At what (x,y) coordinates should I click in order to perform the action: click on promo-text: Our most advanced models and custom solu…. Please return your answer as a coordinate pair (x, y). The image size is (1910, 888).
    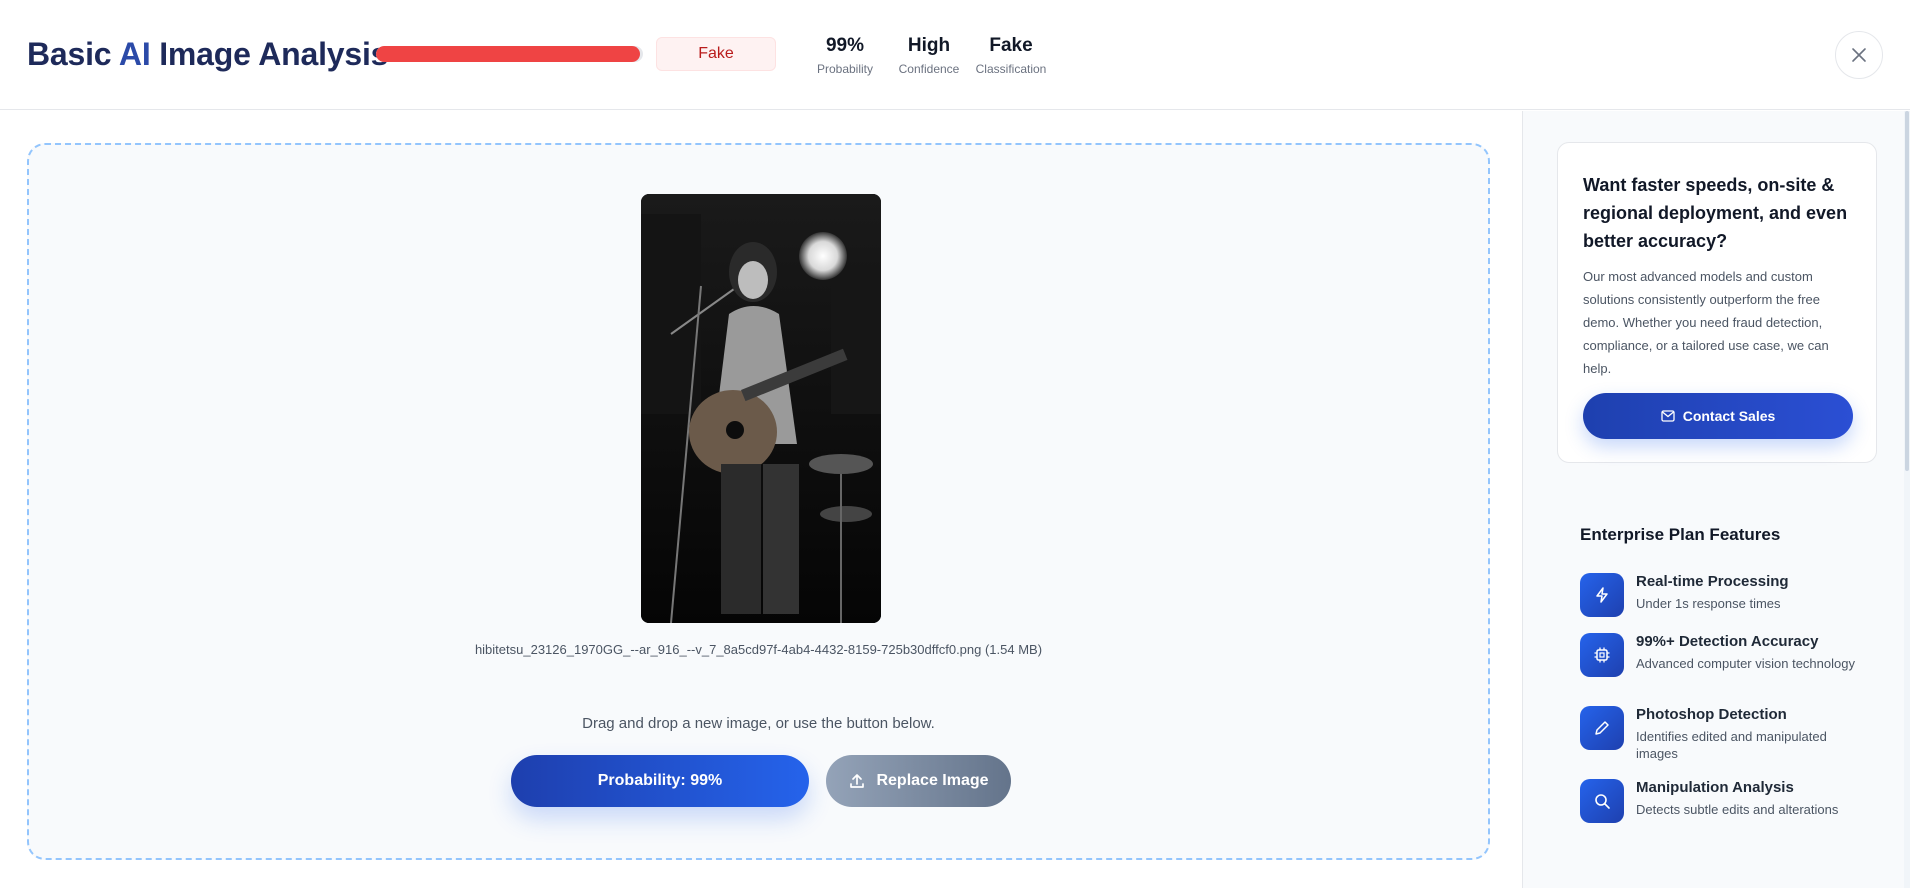
    Looking at the image, I should click on (1706, 322).